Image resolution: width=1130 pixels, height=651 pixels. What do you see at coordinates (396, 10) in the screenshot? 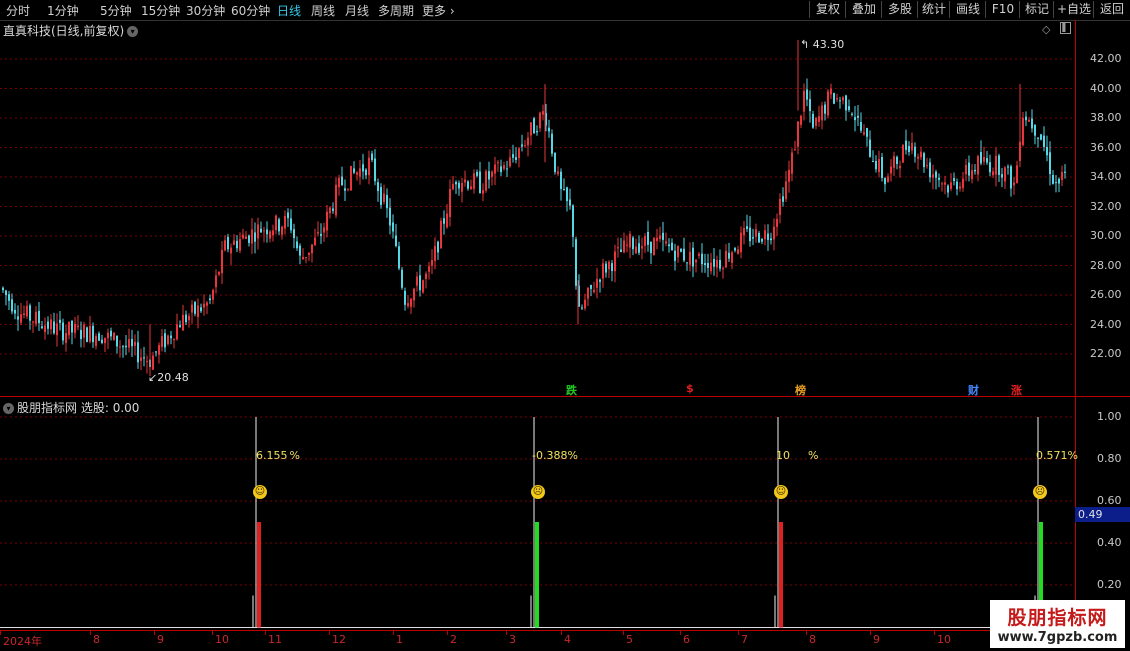
I see `tab-multi-period: 多周期` at bounding box center [396, 10].